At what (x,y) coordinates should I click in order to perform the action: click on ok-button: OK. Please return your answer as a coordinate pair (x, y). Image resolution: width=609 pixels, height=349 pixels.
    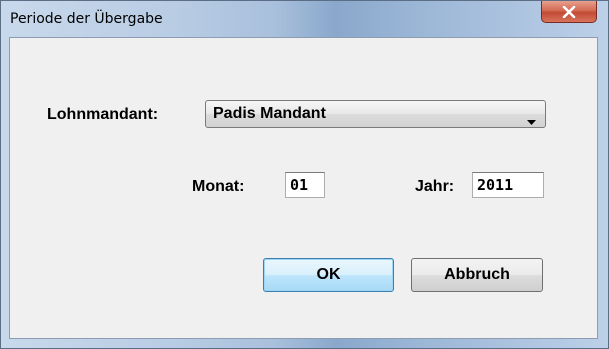
    Looking at the image, I should click on (328, 275).